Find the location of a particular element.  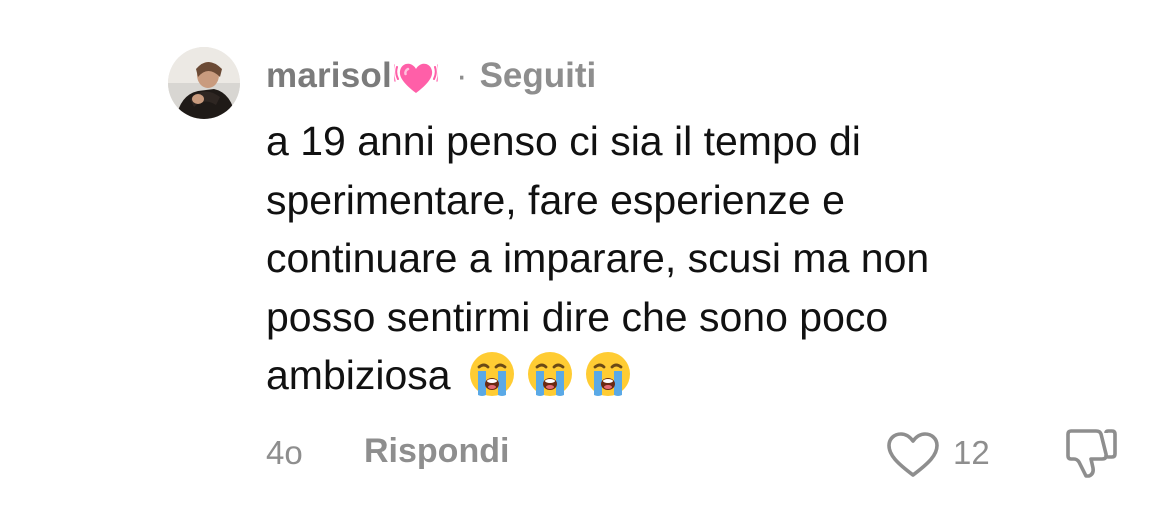

like-button is located at coordinates (913, 455).